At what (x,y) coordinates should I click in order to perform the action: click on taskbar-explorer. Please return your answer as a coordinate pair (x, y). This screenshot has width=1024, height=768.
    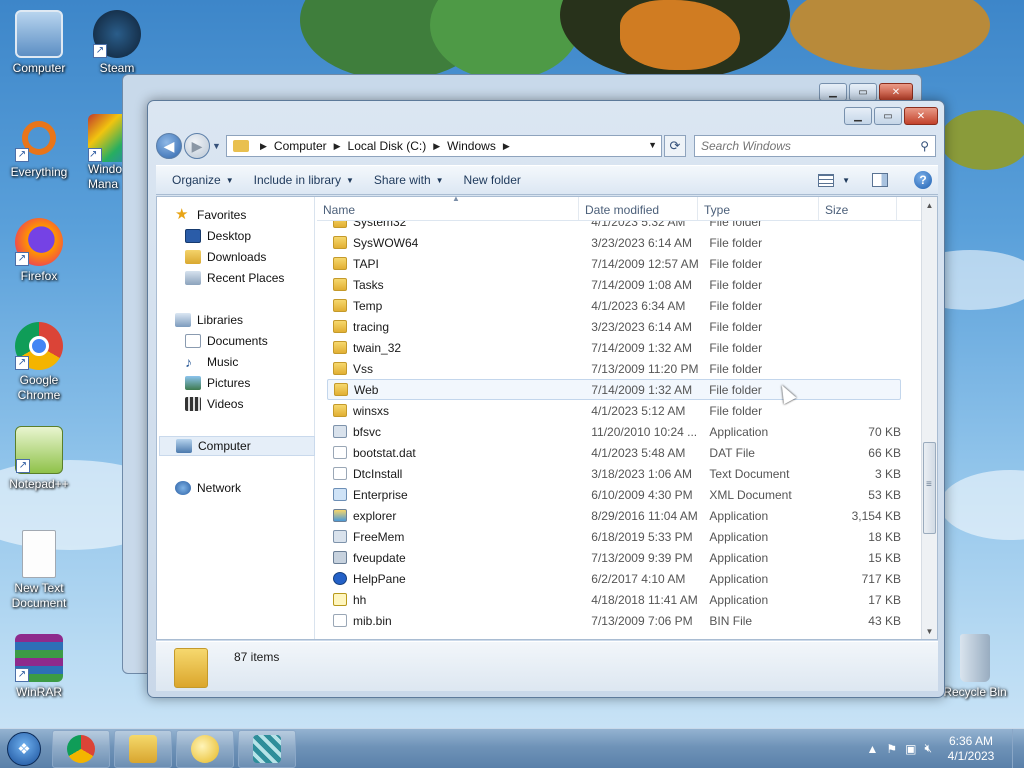
    Looking at the image, I should click on (143, 748).